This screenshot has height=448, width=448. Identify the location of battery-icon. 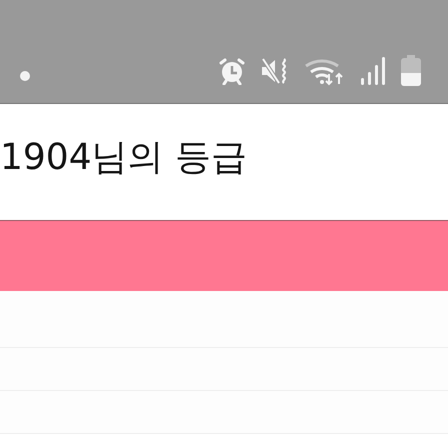
(411, 71).